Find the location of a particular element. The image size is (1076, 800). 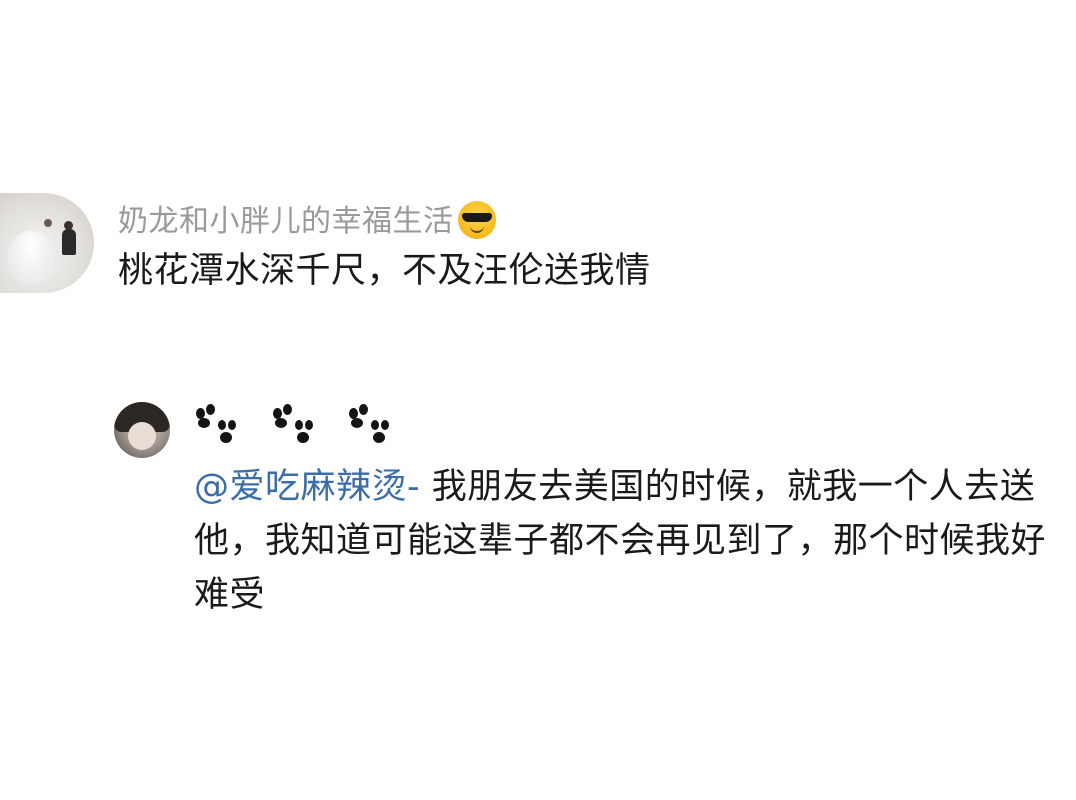

avatar-bride-shape is located at coordinates (48, 223).